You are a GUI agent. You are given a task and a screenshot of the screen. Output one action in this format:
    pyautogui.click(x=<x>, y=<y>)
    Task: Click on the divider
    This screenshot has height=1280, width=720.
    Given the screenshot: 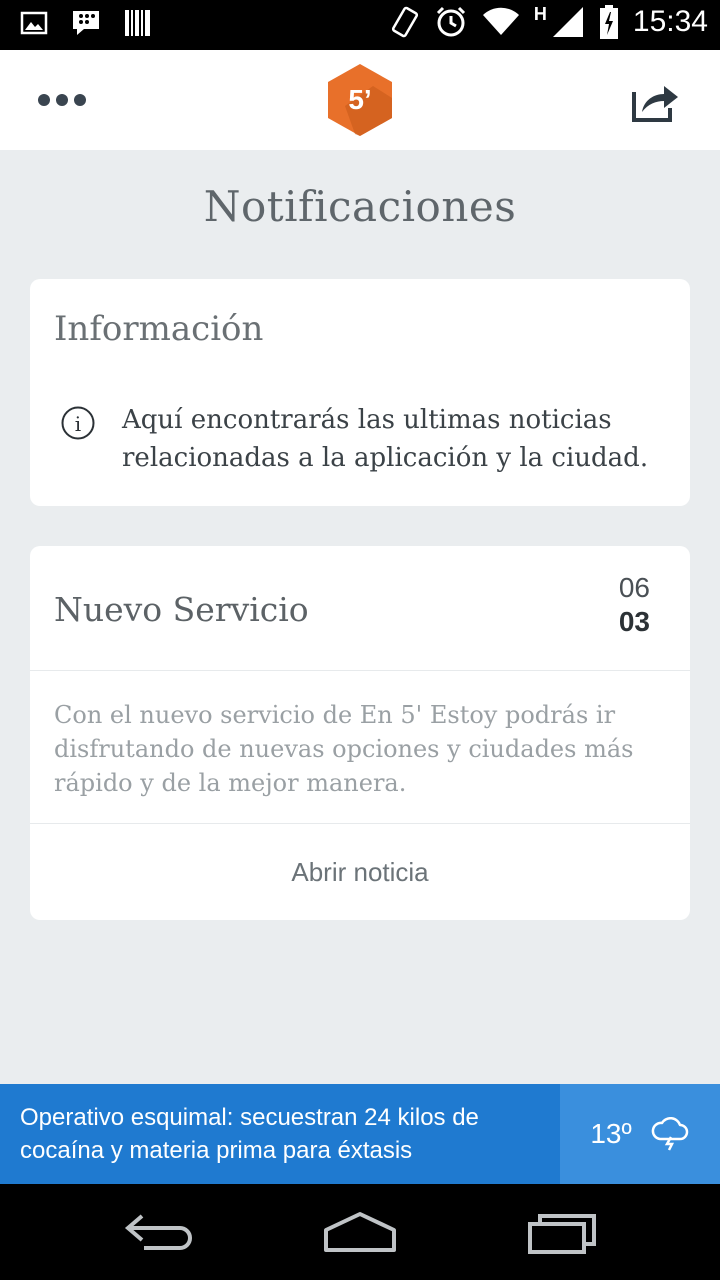 What is the action you would take?
    pyautogui.click(x=360, y=670)
    